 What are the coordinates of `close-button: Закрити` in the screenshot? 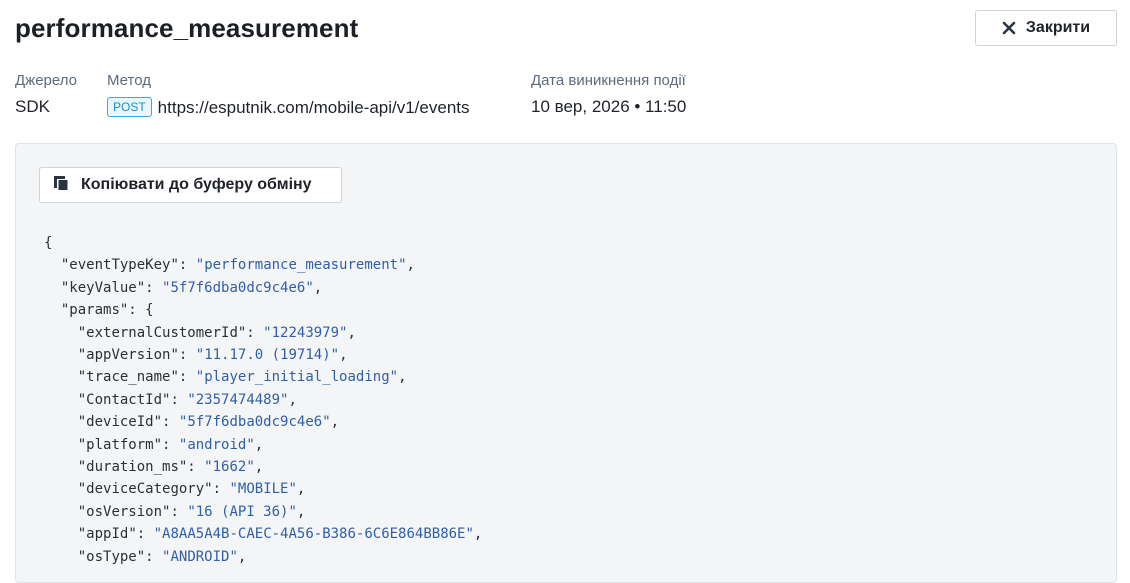 It's located at (1046, 28).